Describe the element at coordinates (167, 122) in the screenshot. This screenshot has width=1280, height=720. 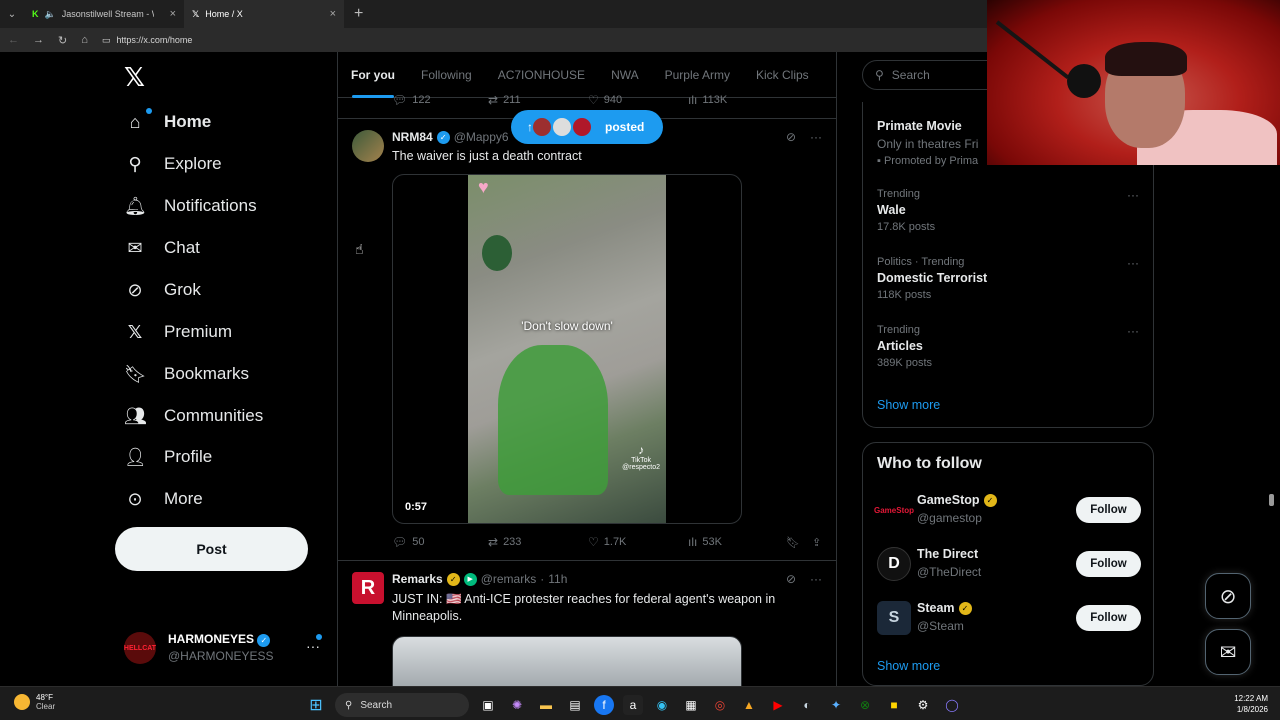
I see `nav-home: ⌂ Home` at that location.